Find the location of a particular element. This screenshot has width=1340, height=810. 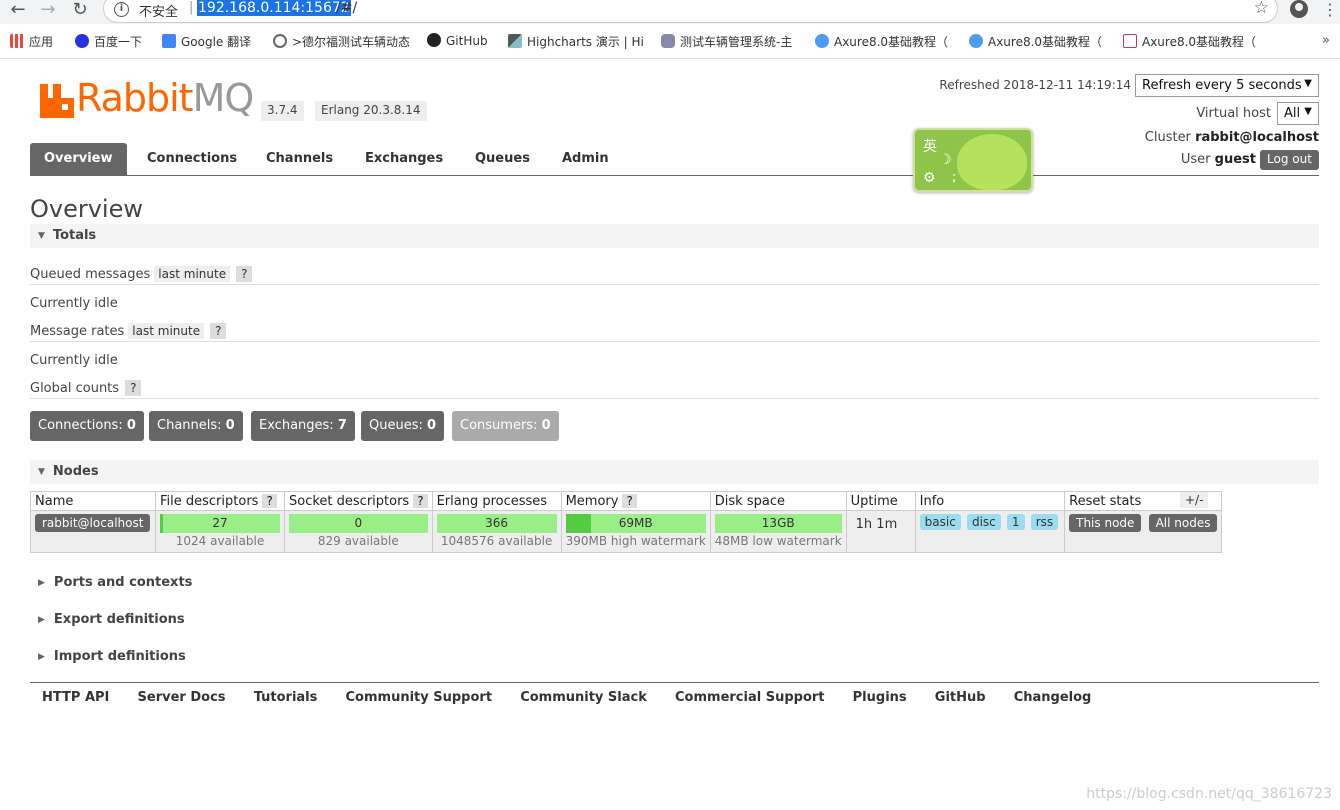

ports-and-contexts-section: ▶ Ports and contexts is located at coordinates (115, 582).